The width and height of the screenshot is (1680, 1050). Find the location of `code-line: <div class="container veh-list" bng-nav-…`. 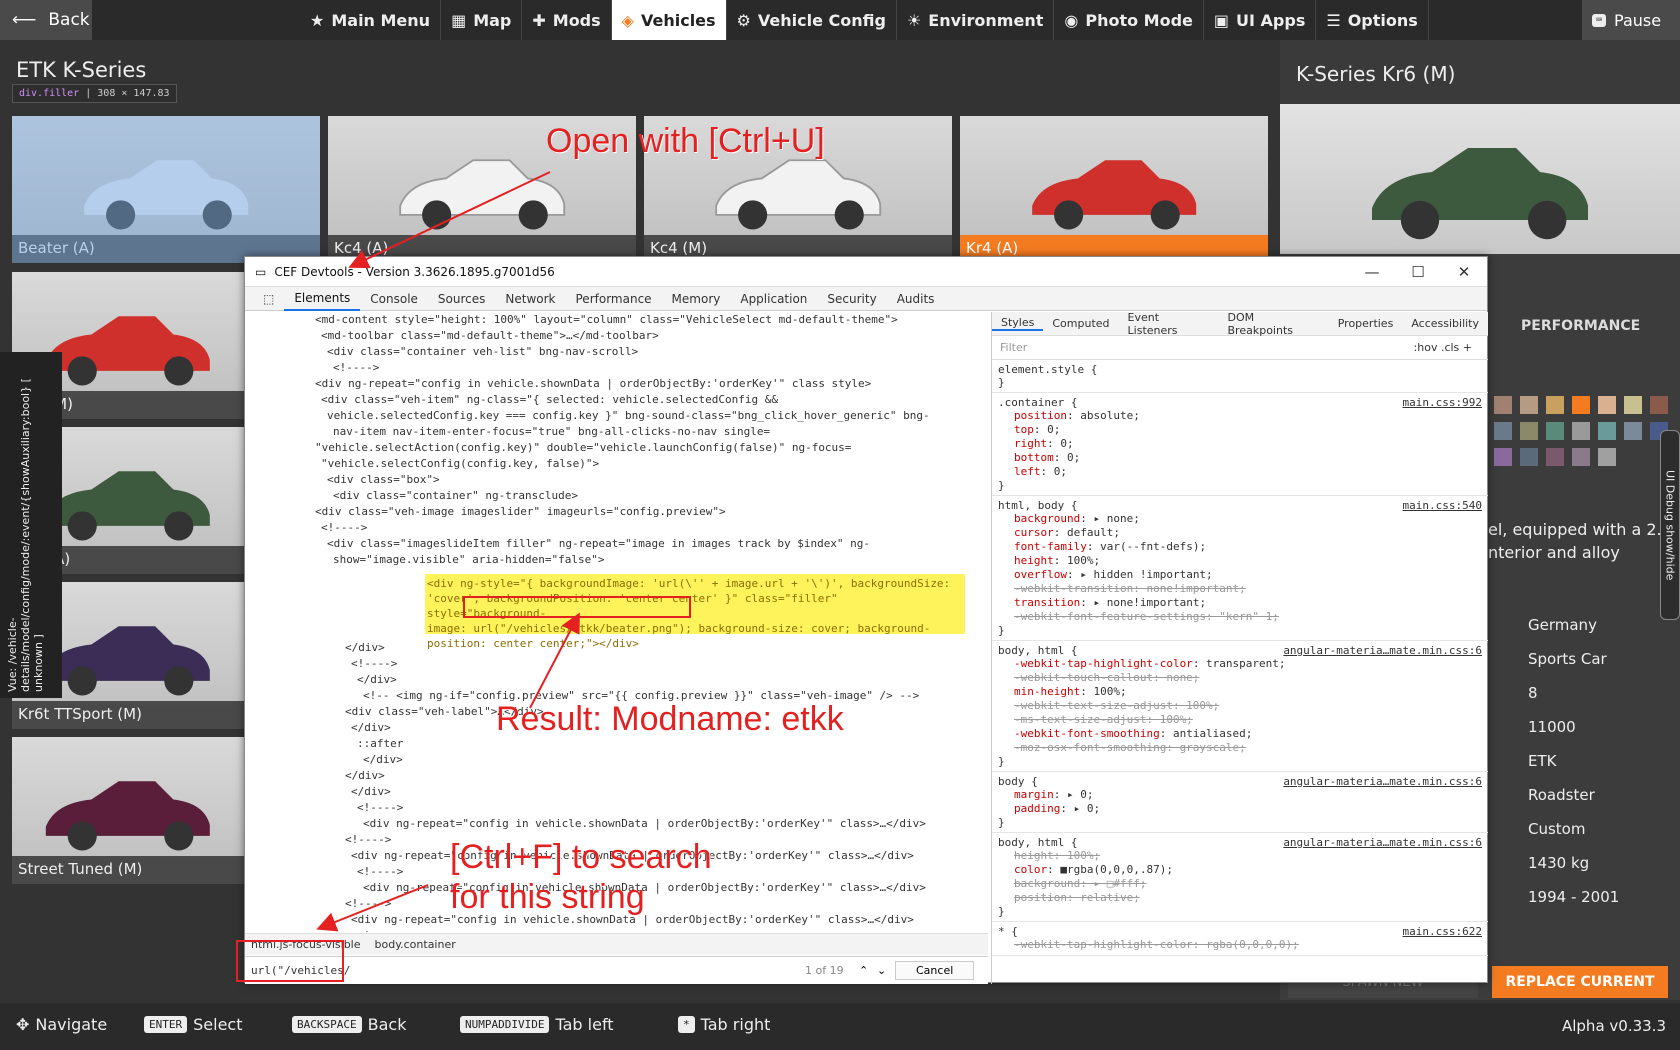

code-line: <div class="container veh-list" bng-nav-… is located at coordinates (483, 351).